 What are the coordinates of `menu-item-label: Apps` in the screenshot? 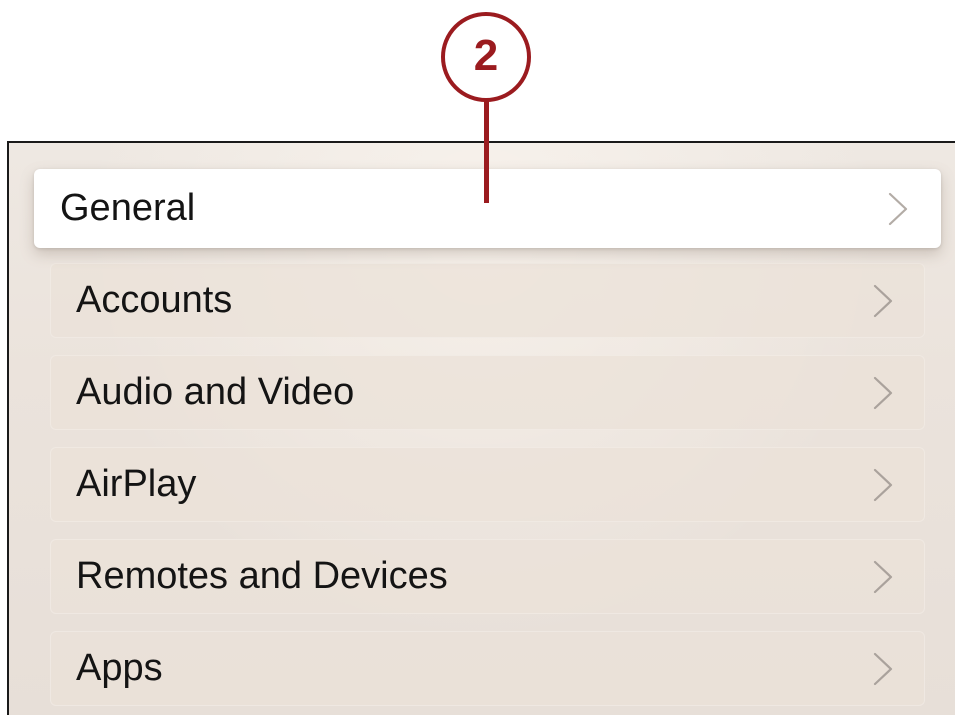 It's located at (119, 668).